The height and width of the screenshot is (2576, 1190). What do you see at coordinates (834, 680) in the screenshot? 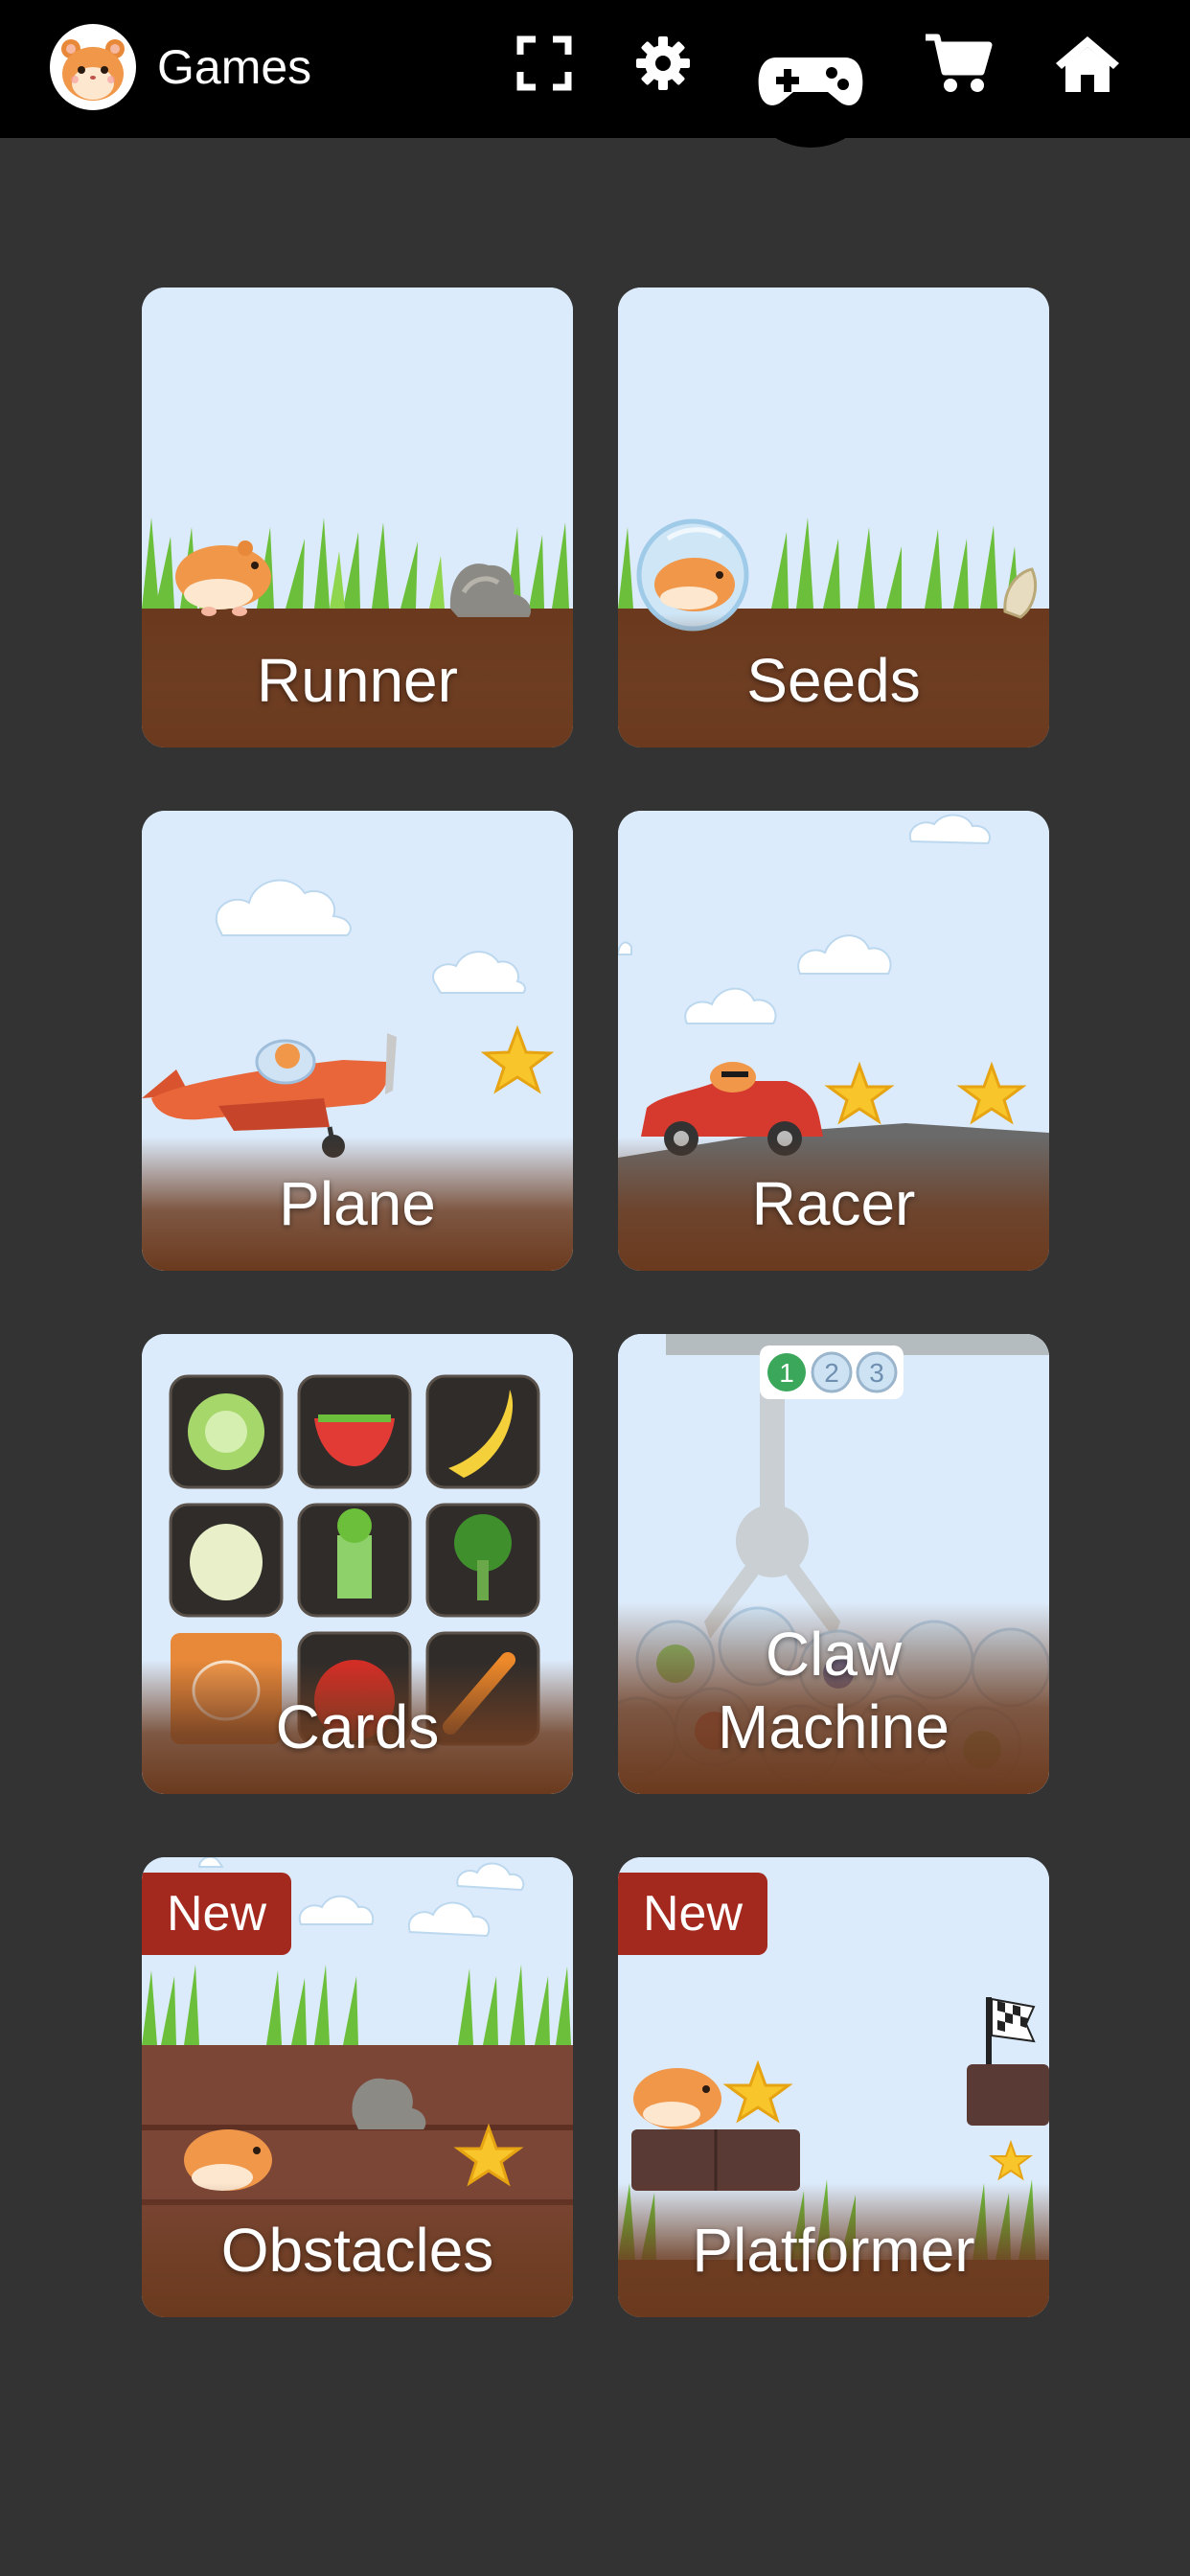
I see `game-card-label: Seeds` at bounding box center [834, 680].